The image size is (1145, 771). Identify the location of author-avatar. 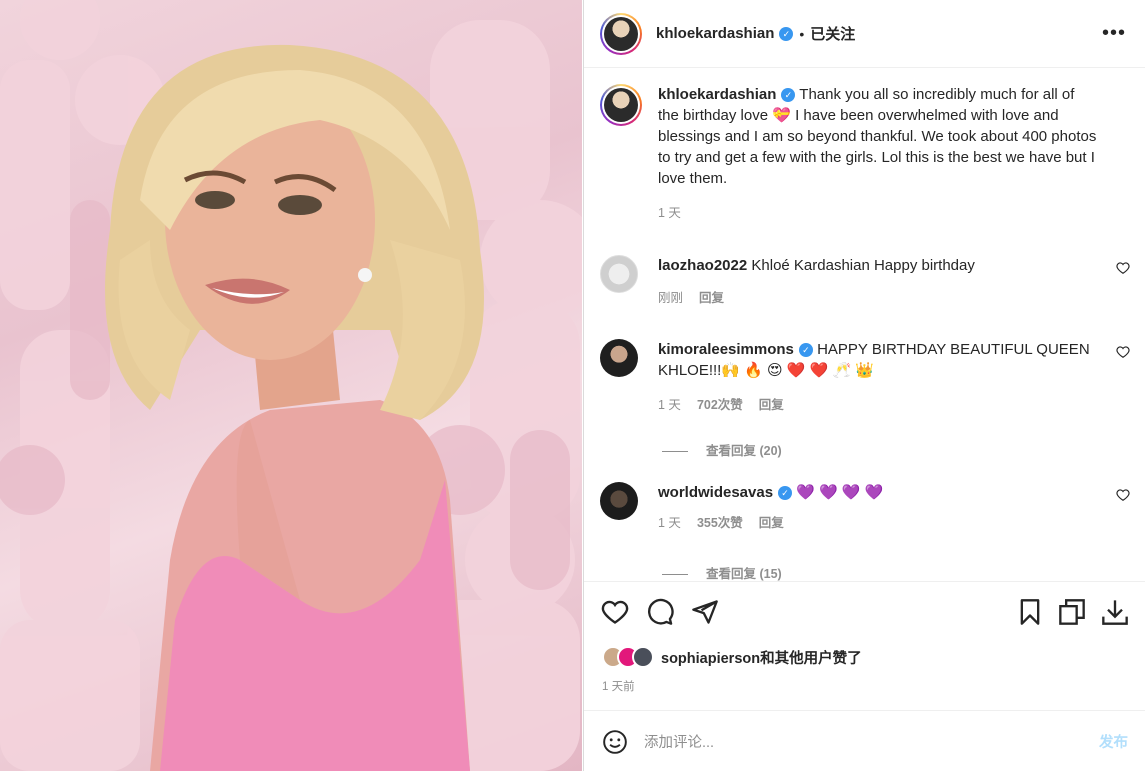
(621, 33).